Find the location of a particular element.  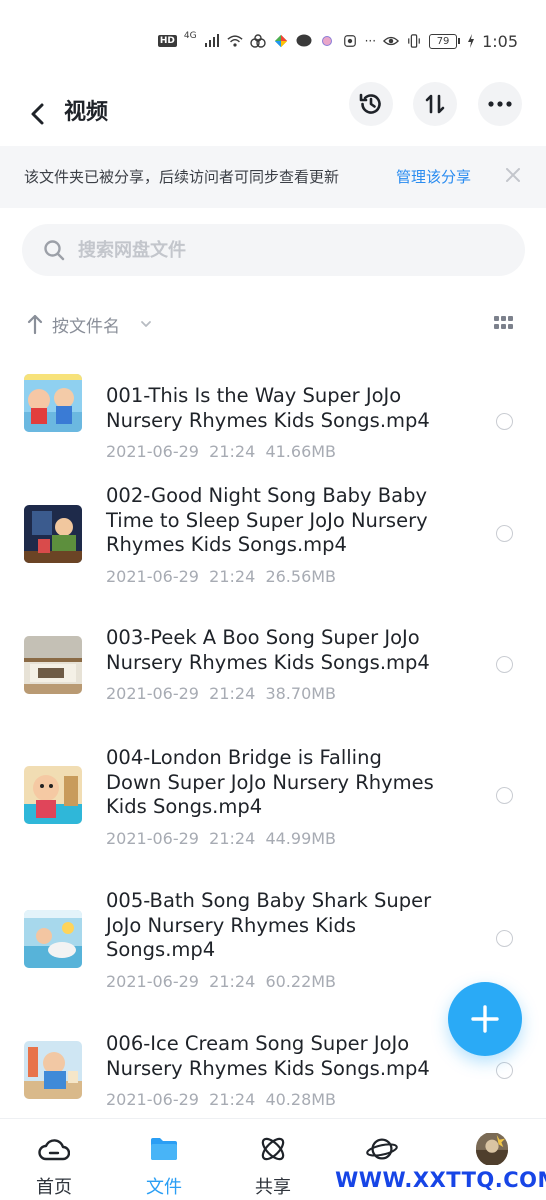

file-meta: 2021-06-29 21:24 26.56MB is located at coordinates (221, 576).